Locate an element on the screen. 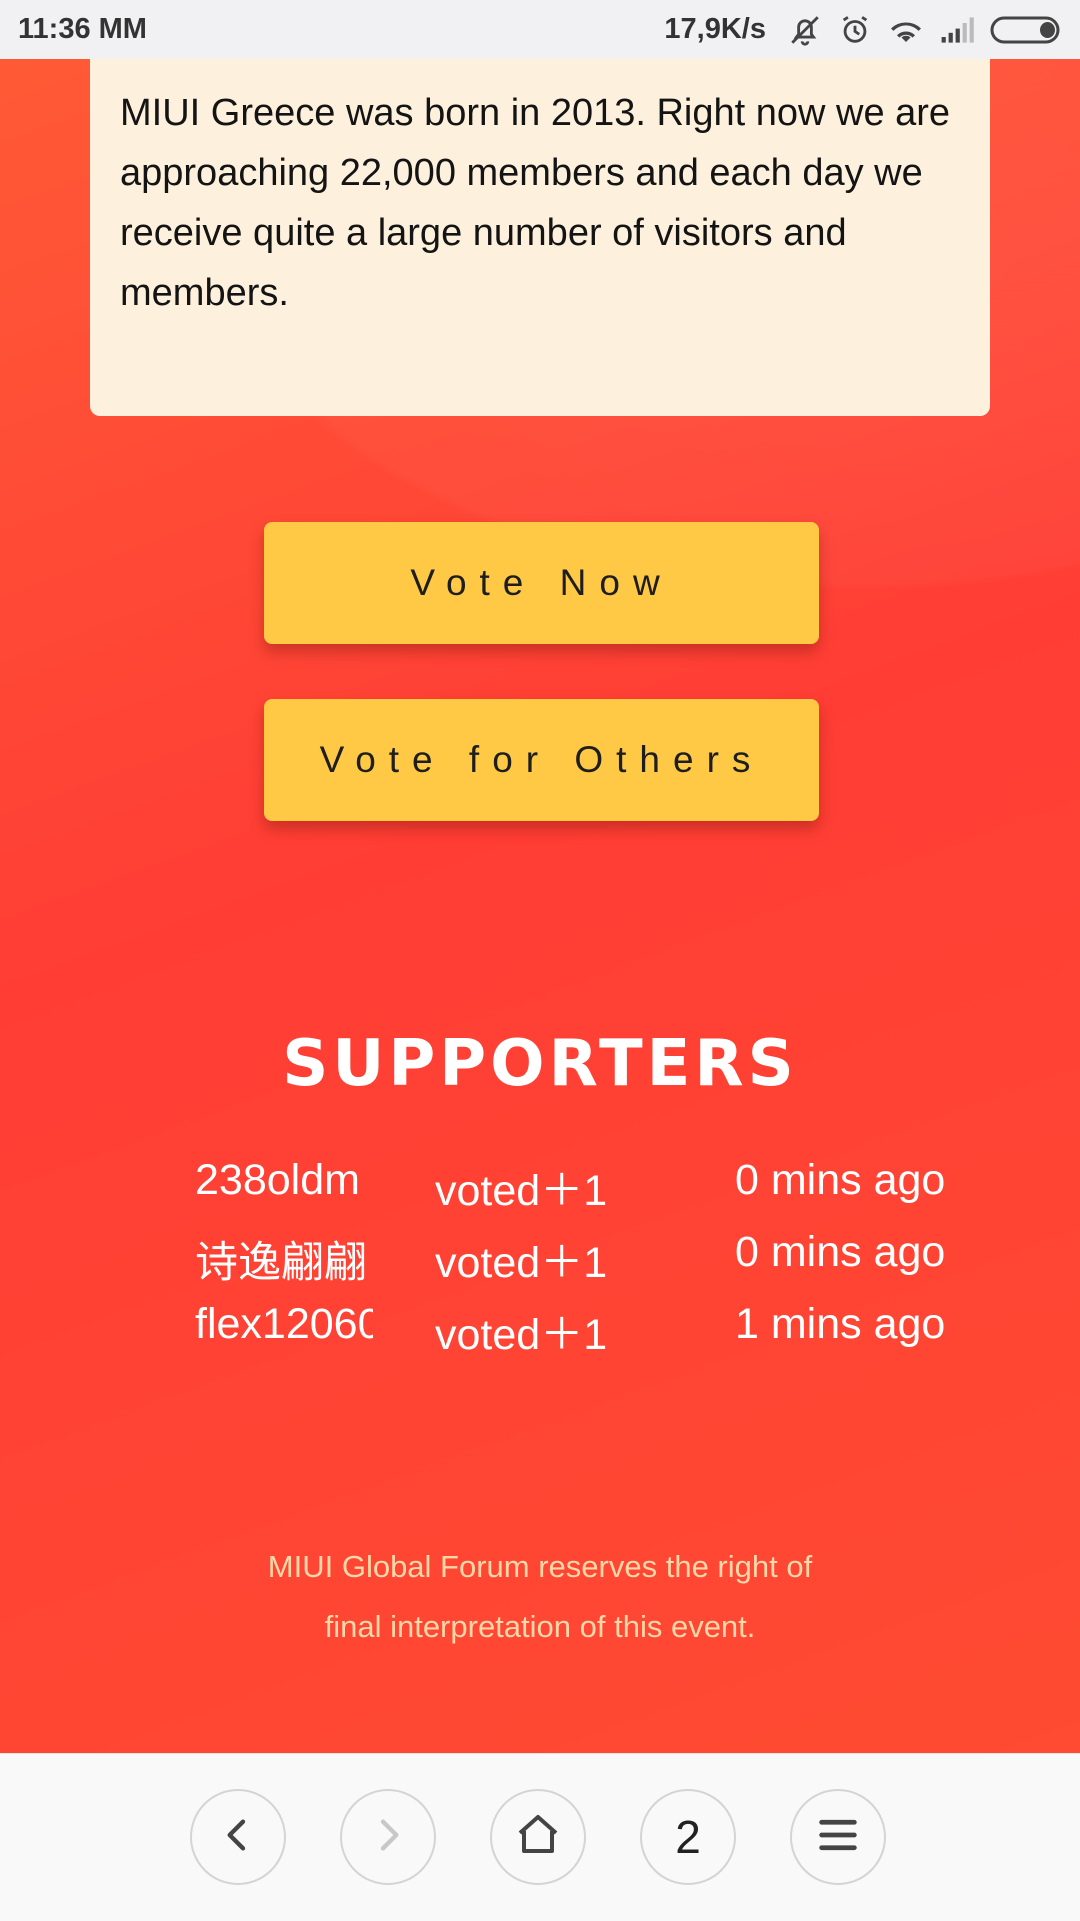 The width and height of the screenshot is (1080, 1921). supporter-name: 诗逸翩翩 is located at coordinates (281, 1263).